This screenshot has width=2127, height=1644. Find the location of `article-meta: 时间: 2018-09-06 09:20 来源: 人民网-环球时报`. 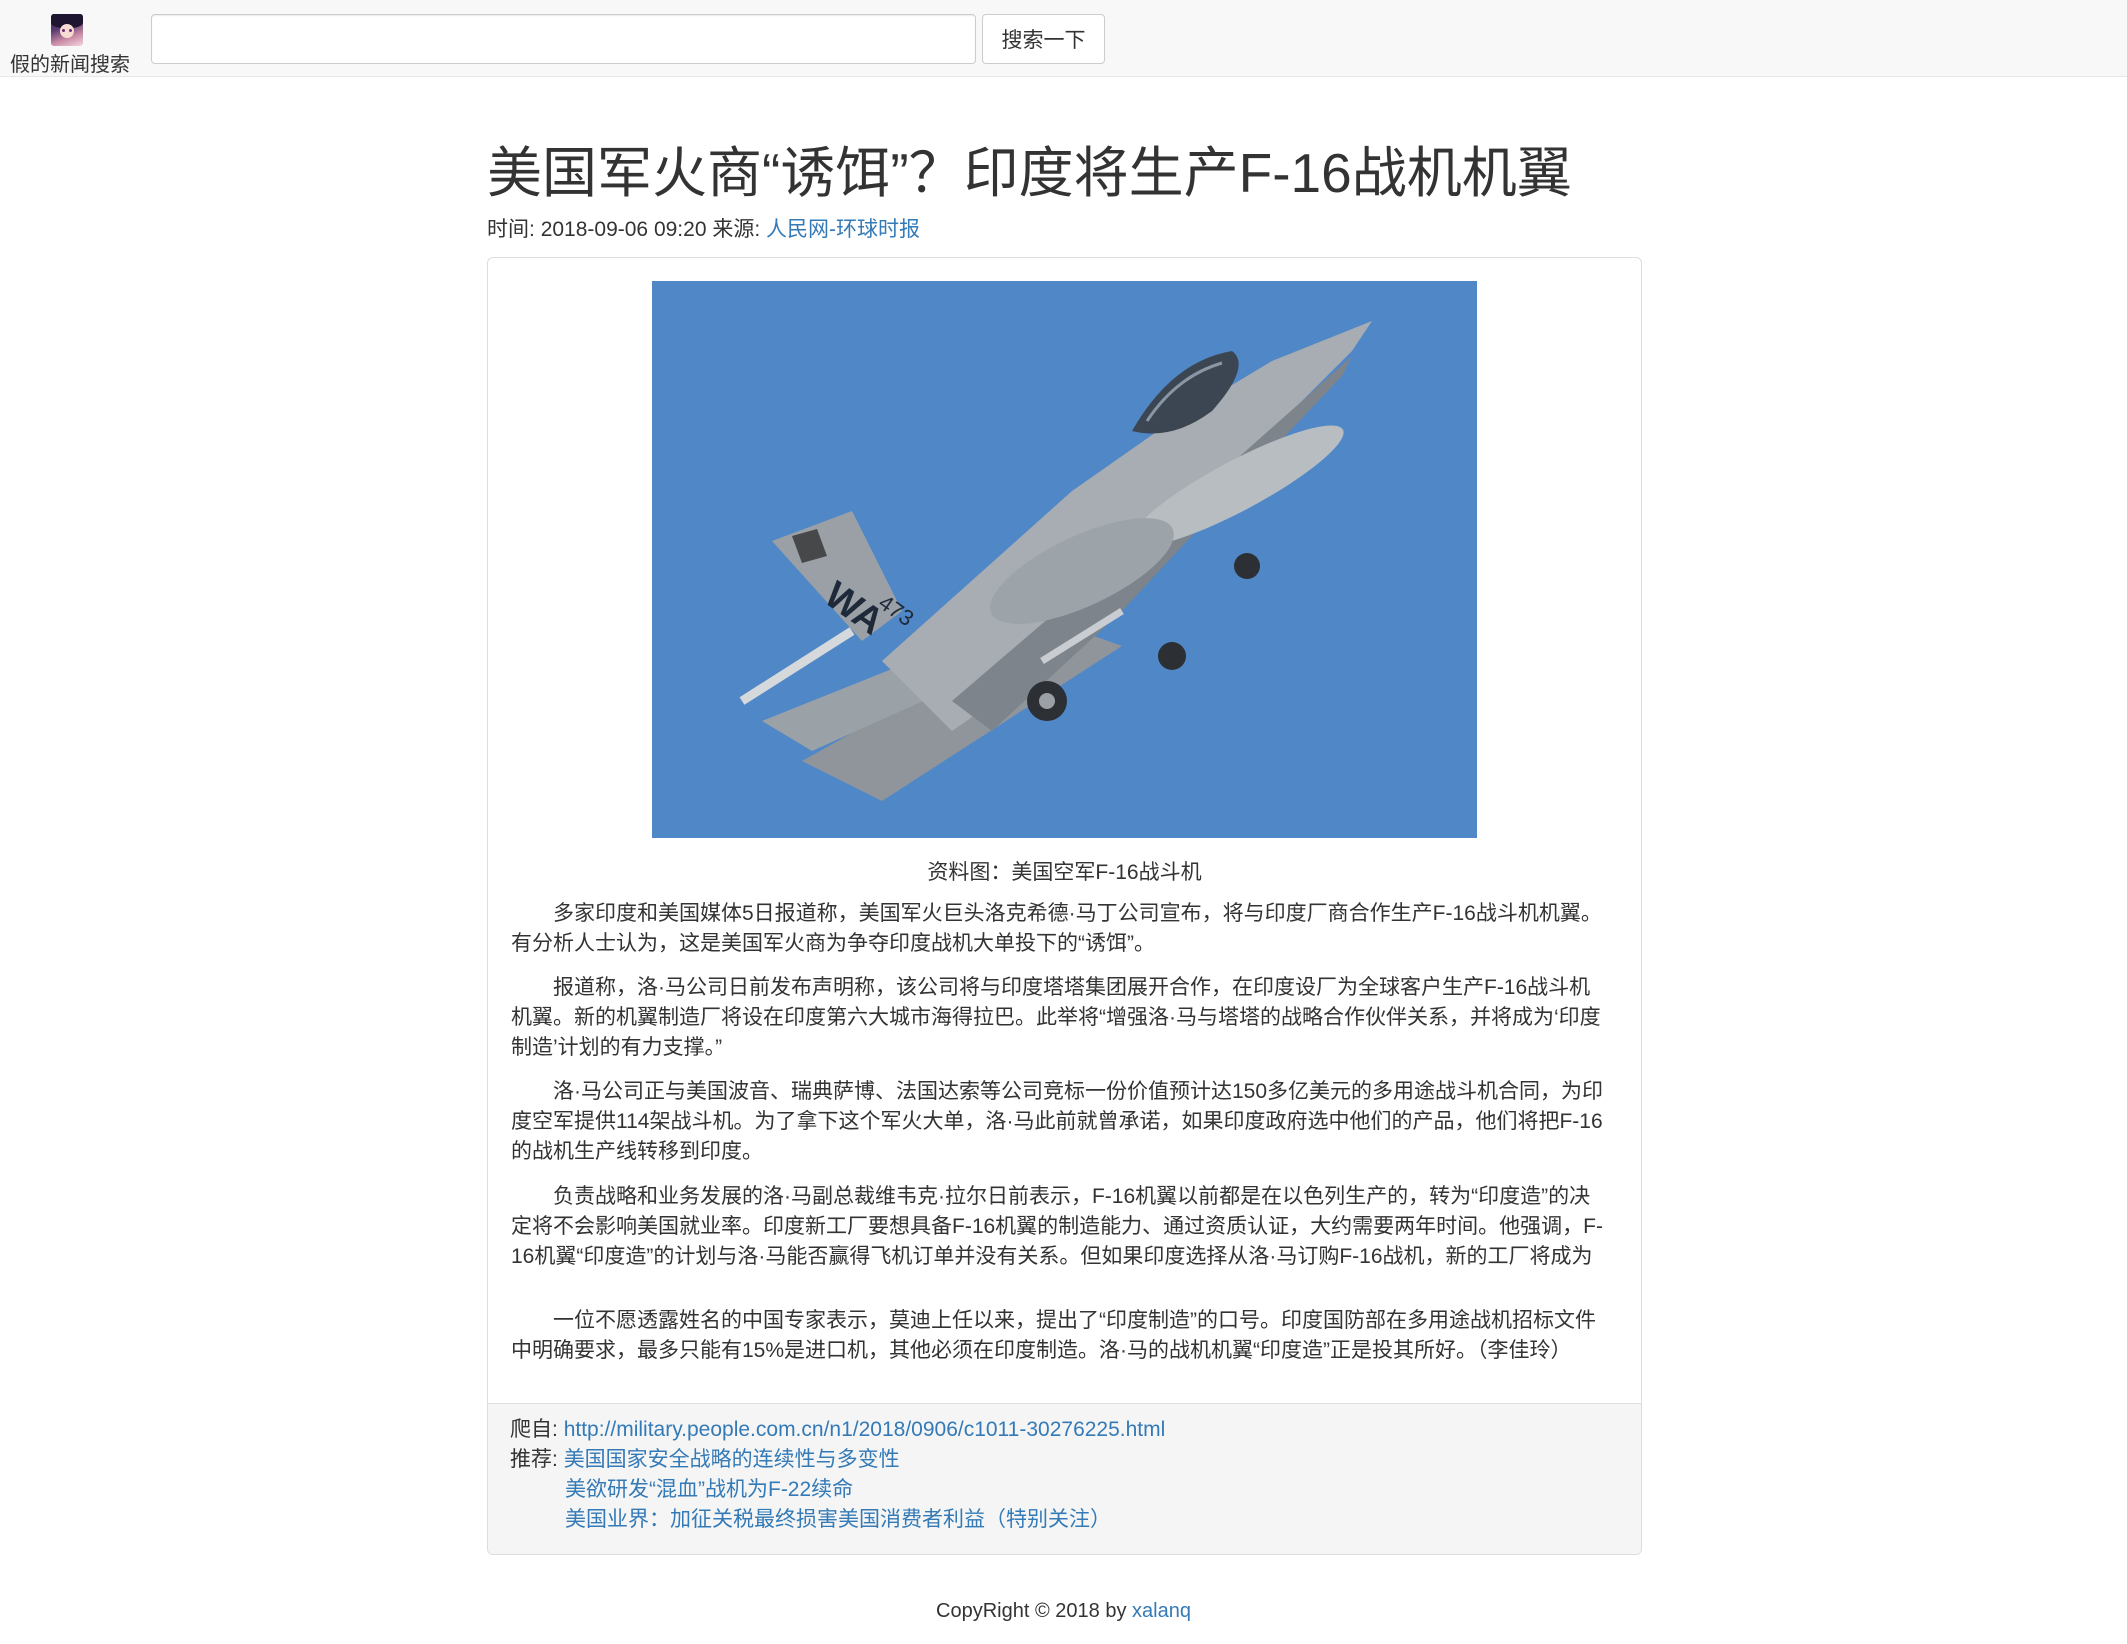

article-meta: 时间: 2018-09-06 09:20 来源: 人民网-环球时报 is located at coordinates (703, 228).